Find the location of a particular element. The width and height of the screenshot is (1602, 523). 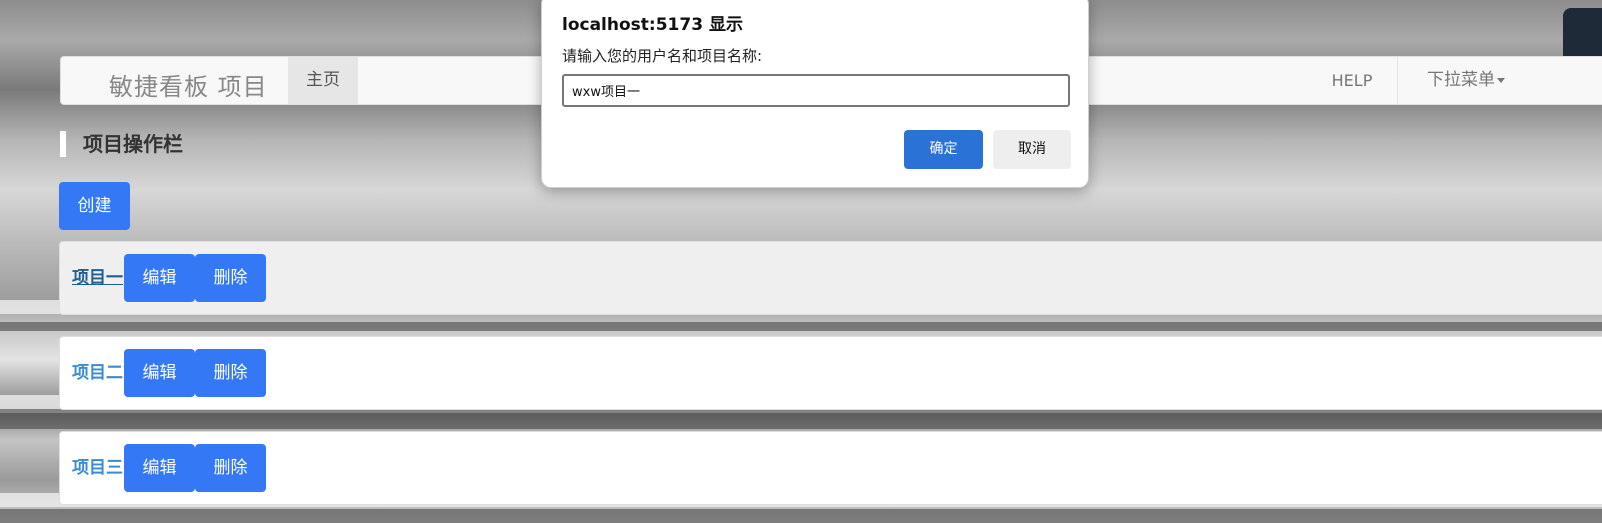

create-project-button: 创建 is located at coordinates (94, 206).